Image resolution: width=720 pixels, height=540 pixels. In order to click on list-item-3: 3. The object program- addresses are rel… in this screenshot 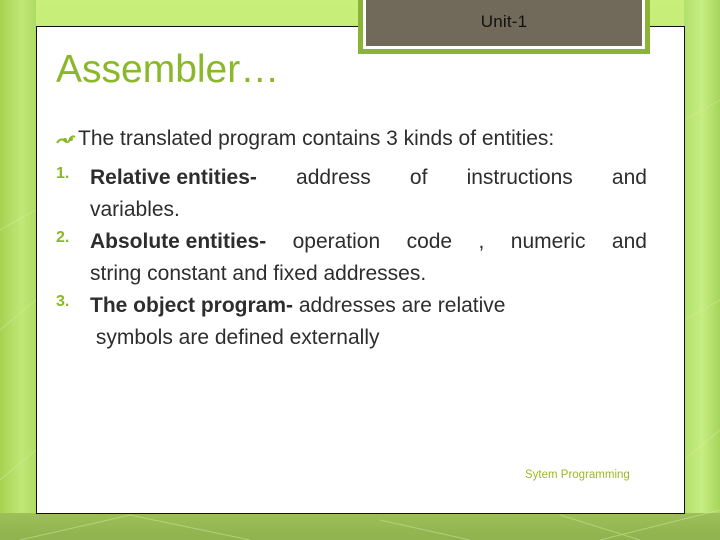, I will do `click(360, 322)`.